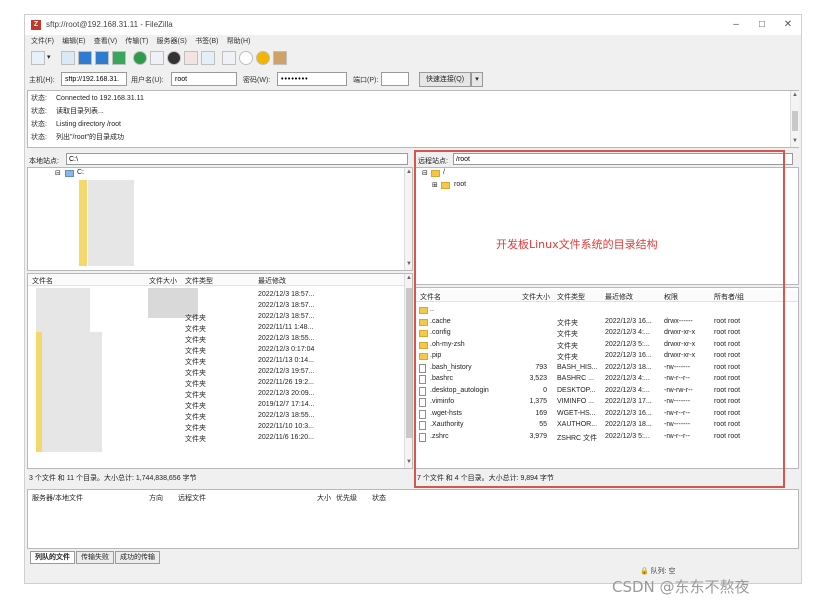 The image size is (840, 608). What do you see at coordinates (192, 498) in the screenshot?
I see `queue-column-remote: 远程文件` at bounding box center [192, 498].